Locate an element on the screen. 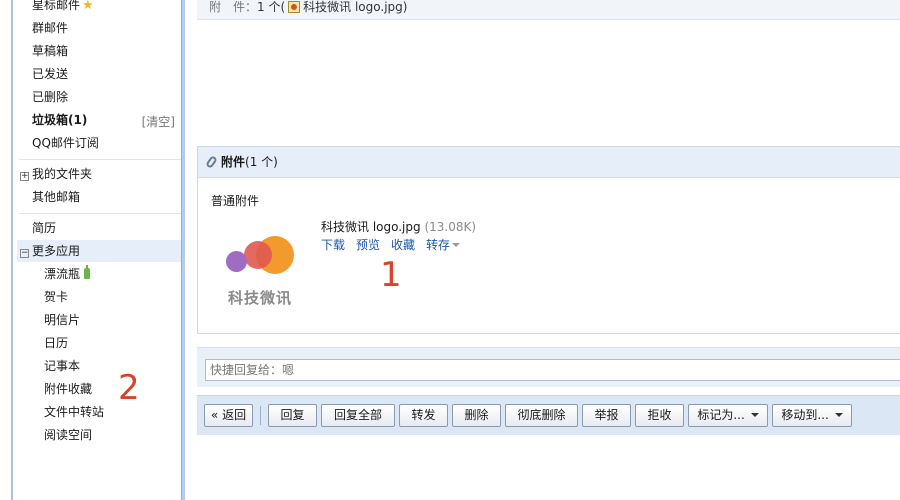 Image resolution: width=900 pixels, height=500 pixels. attachment-summary-file-link: 科技微讯 logo.jpg is located at coordinates (353, 7).